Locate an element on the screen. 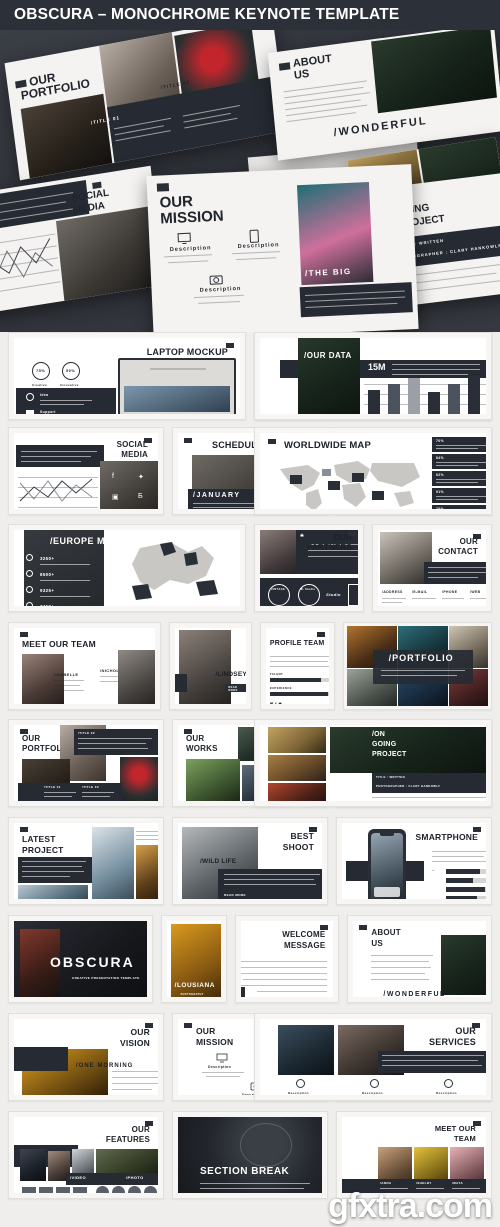 The height and width of the screenshot is (1227, 500). instagram-icon: ▣ is located at coordinates (115, 497).